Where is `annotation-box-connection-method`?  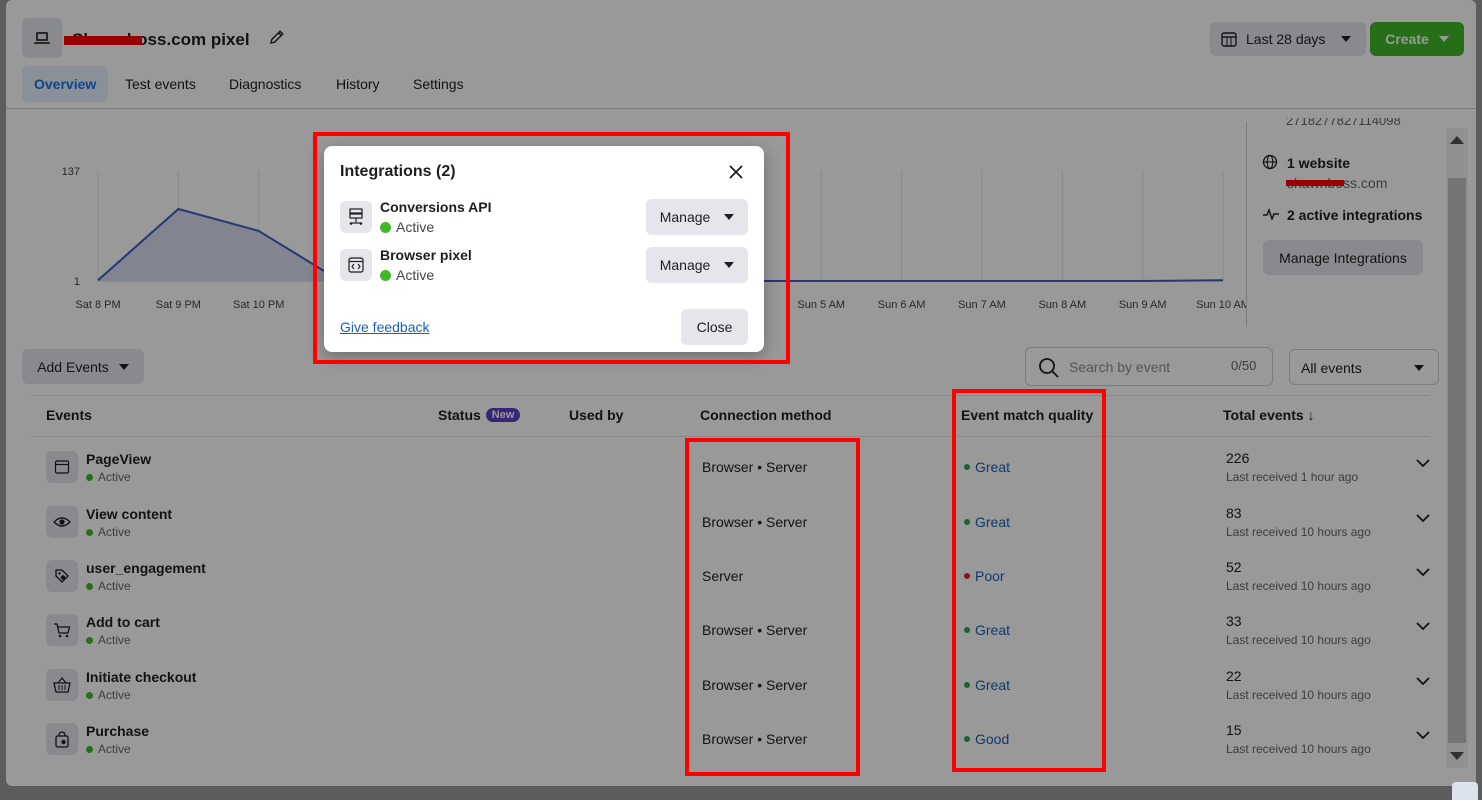
annotation-box-connection-method is located at coordinates (772, 607).